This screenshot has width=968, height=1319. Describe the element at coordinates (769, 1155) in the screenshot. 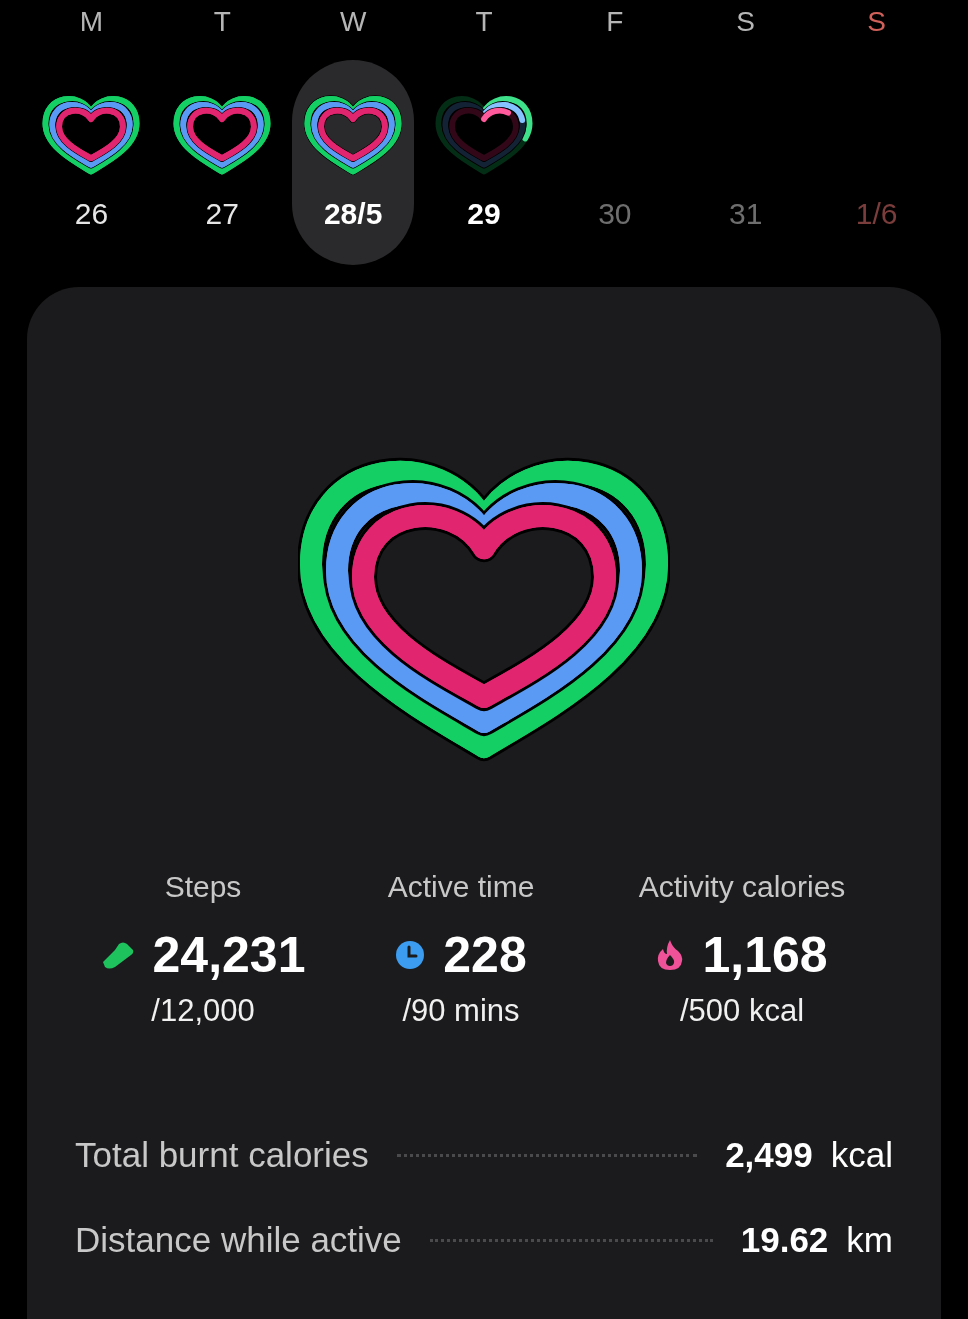

I see `detail-value: 2,499` at that location.